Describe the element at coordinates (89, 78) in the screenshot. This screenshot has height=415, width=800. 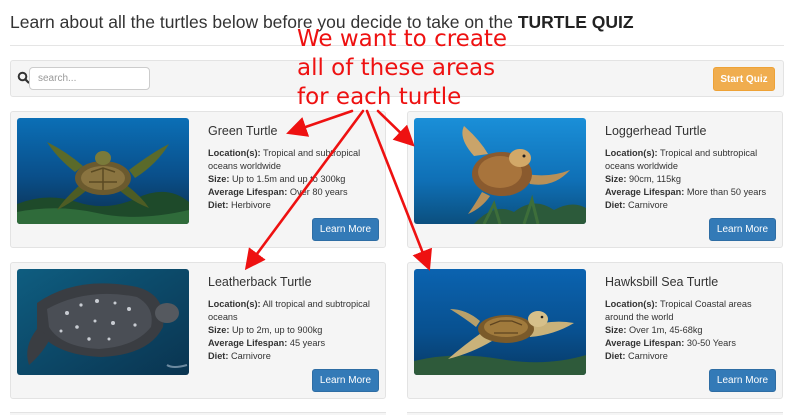
I see `search-input` at that location.